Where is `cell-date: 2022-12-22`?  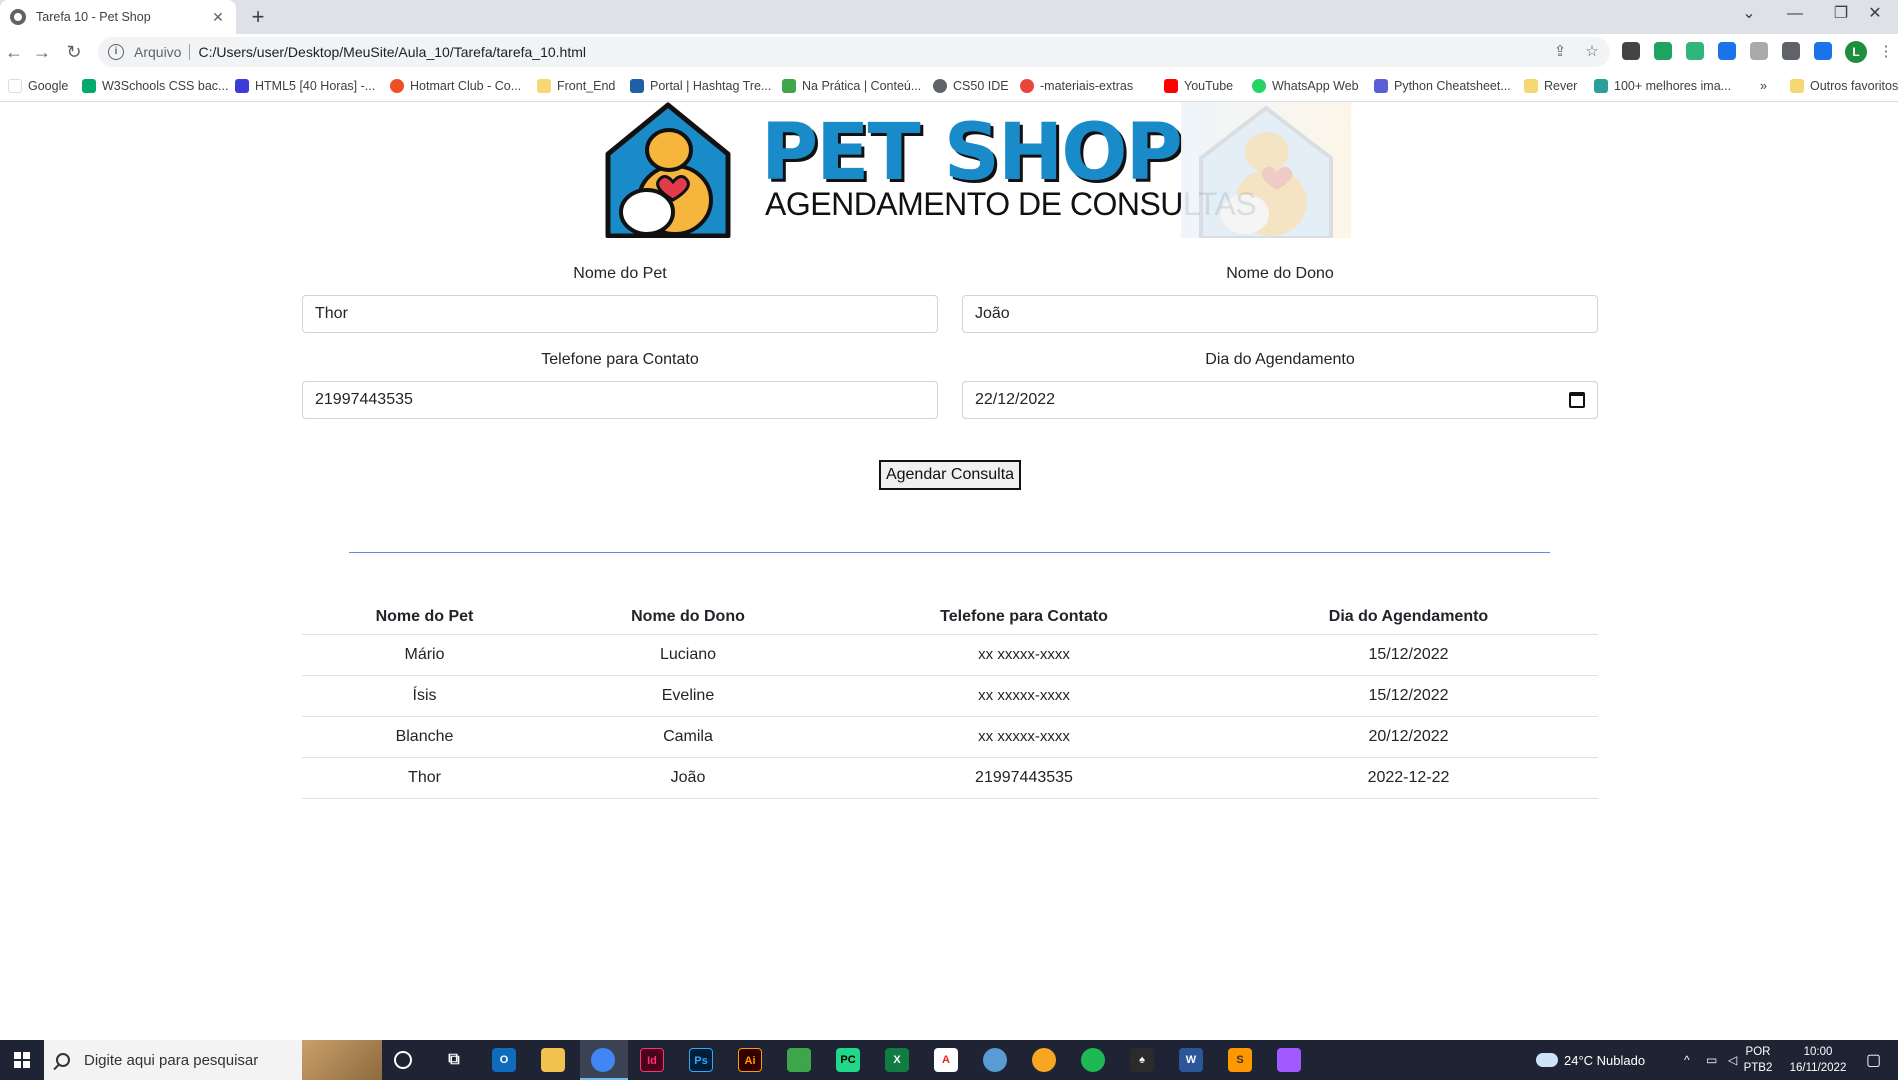 cell-date: 2022-12-22 is located at coordinates (1408, 778).